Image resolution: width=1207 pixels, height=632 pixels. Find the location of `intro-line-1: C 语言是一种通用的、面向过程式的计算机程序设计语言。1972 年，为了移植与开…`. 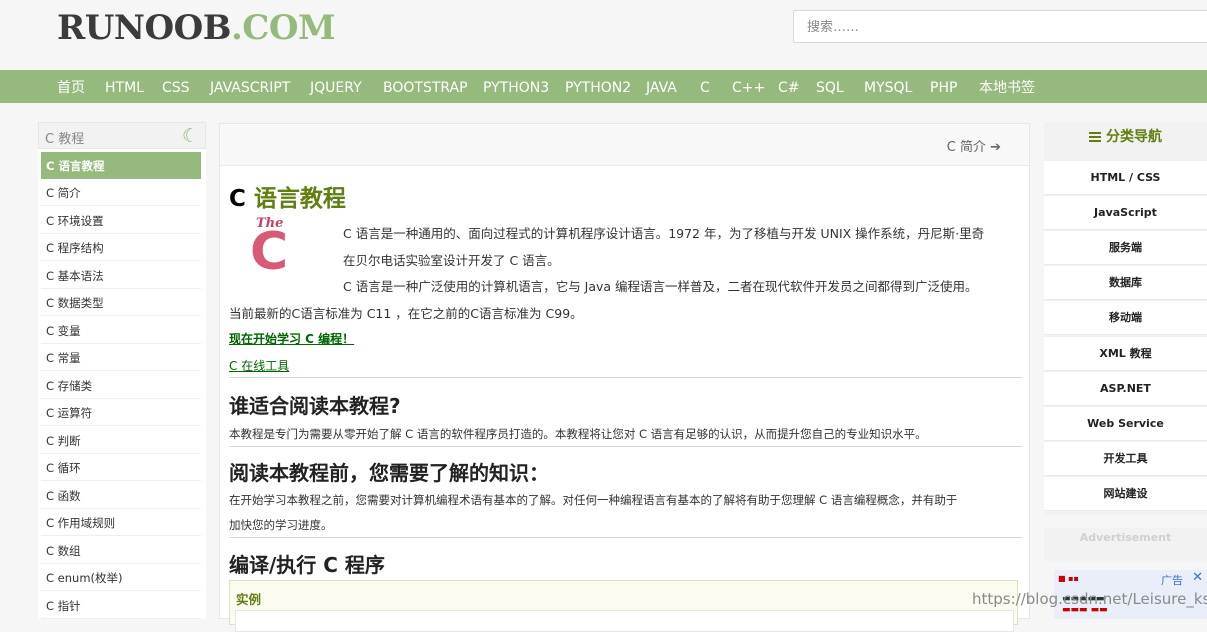

intro-line-1: C 语言是一种通用的、面向过程式的计算机程序设计语言。1972 年，为了移植与开… is located at coordinates (664, 233).